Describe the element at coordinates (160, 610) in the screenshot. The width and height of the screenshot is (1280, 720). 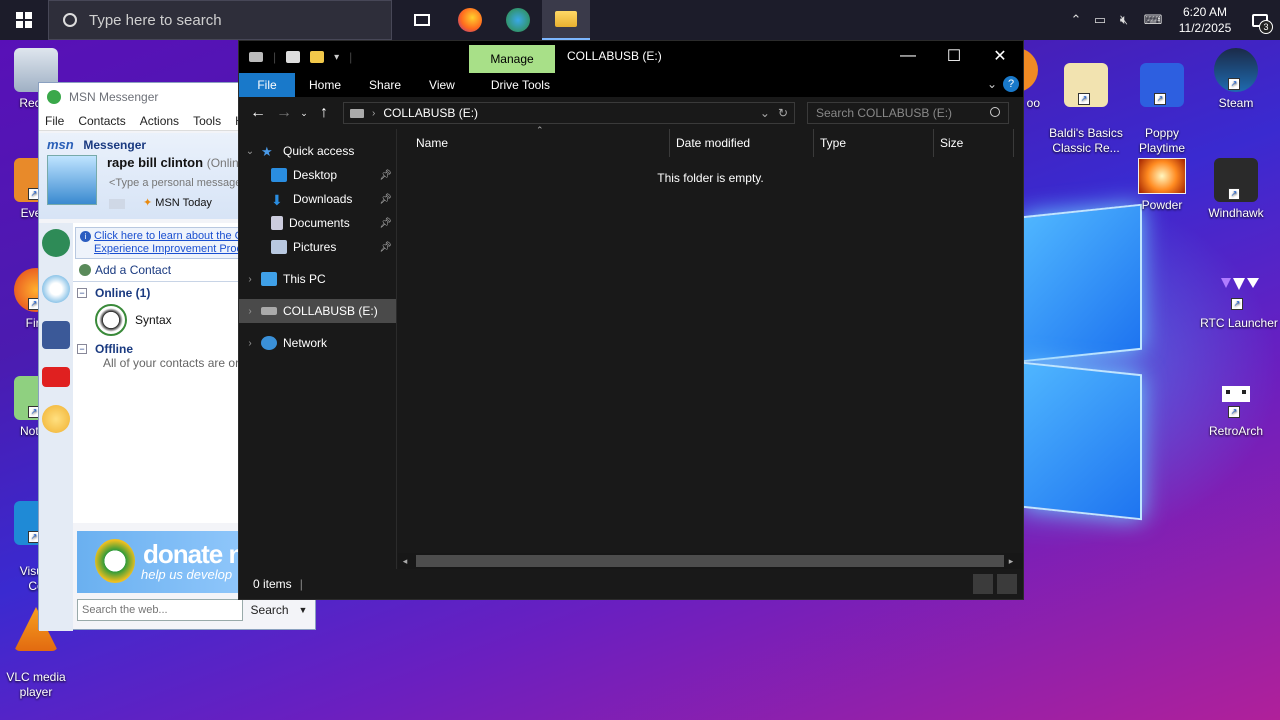
I see `web-search-input` at that location.